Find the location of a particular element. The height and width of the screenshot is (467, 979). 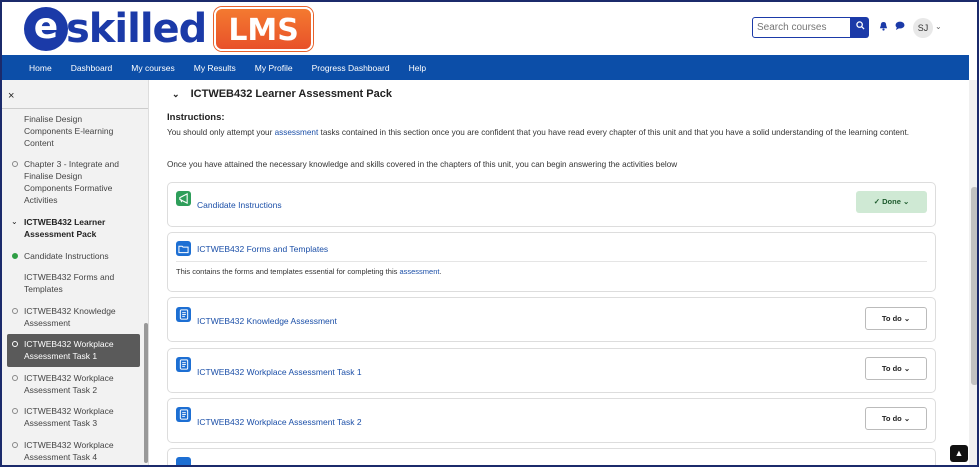

sidebar-item-knowledge-assessment: ICTWEB432 Knowledge Assessment is located at coordinates (72, 317).